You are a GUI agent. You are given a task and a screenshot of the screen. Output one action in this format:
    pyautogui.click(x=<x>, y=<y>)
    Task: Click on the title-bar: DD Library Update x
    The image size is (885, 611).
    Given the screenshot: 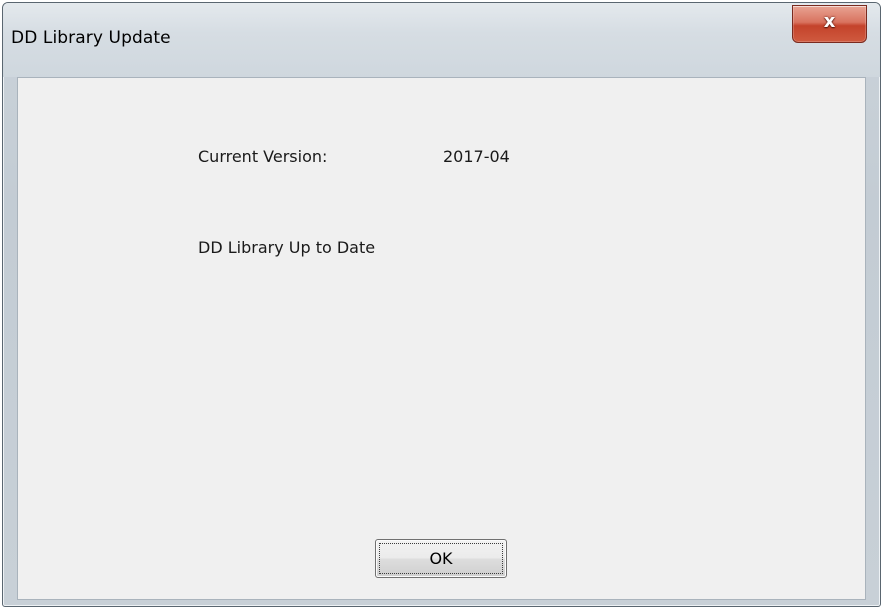 What is the action you would take?
    pyautogui.click(x=441, y=40)
    